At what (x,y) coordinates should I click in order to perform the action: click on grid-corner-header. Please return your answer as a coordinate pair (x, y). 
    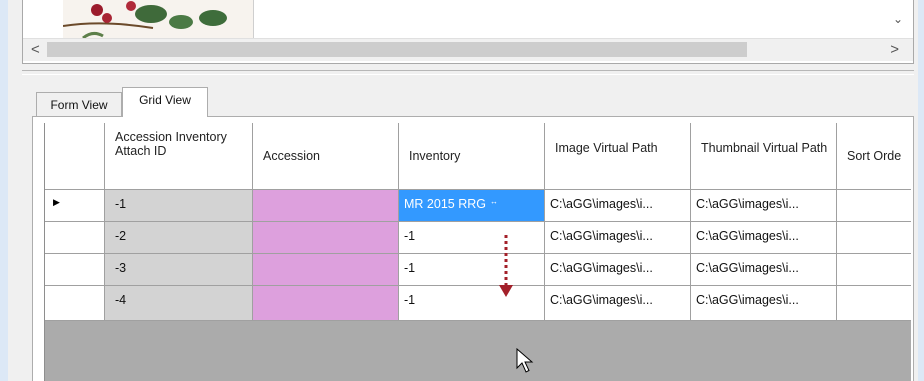
    Looking at the image, I should click on (75, 156).